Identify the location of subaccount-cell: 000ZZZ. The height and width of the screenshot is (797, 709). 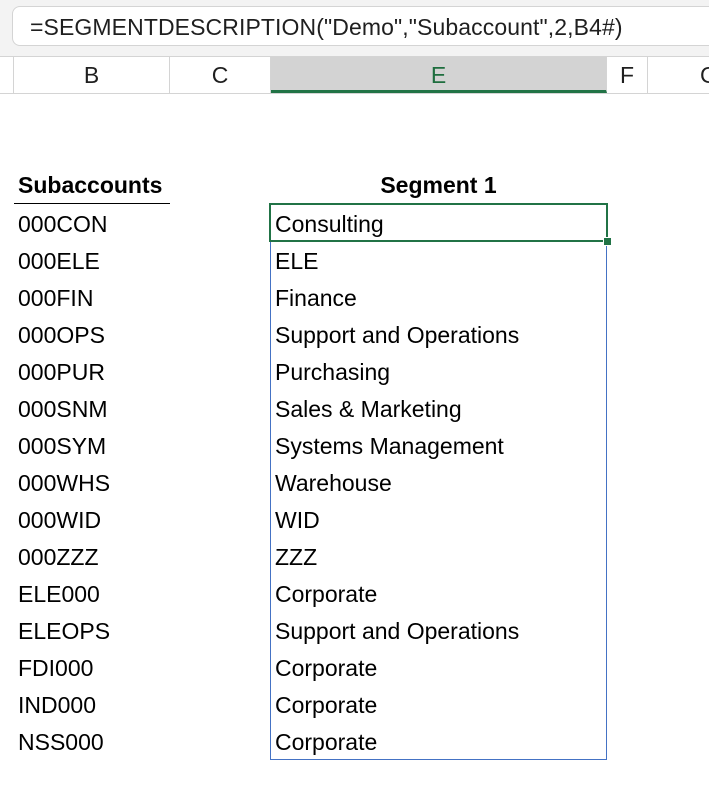
(58, 557).